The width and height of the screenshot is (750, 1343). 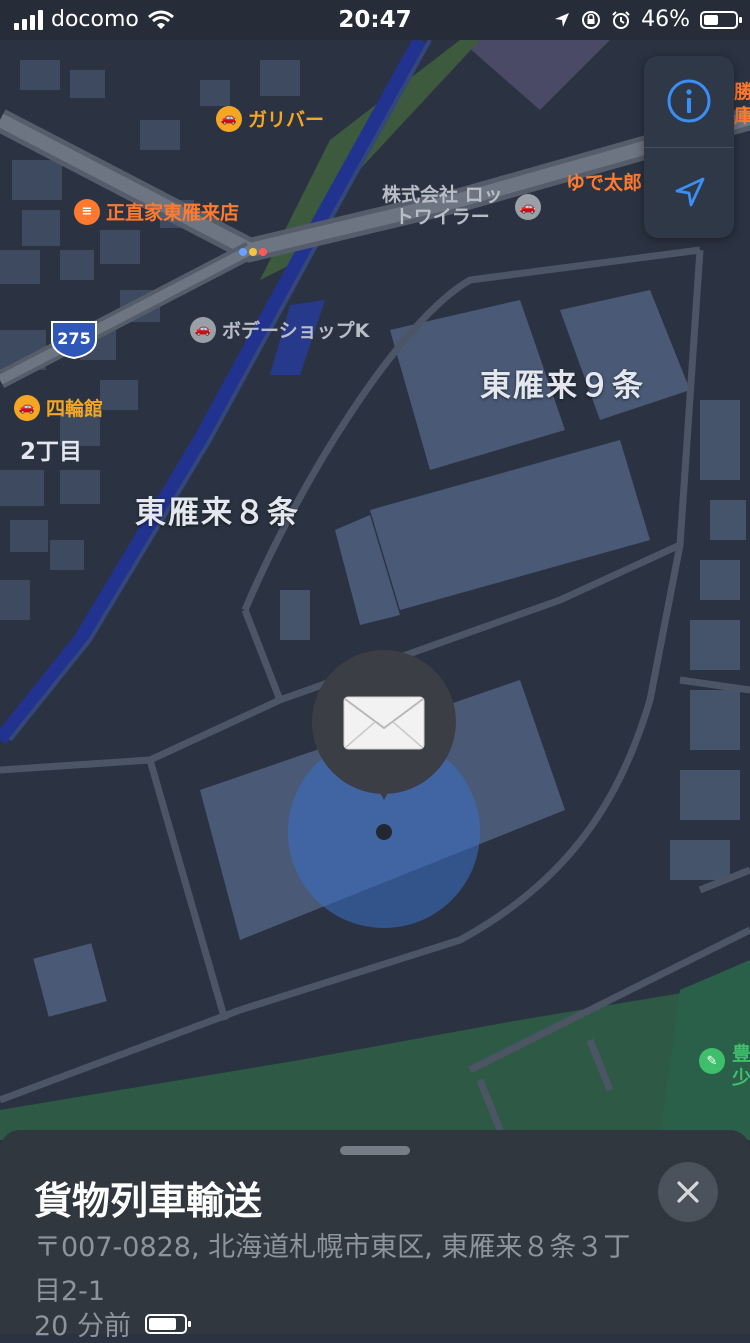 I want to click on restaurant-icon: ≡, so click(x=87, y=211).